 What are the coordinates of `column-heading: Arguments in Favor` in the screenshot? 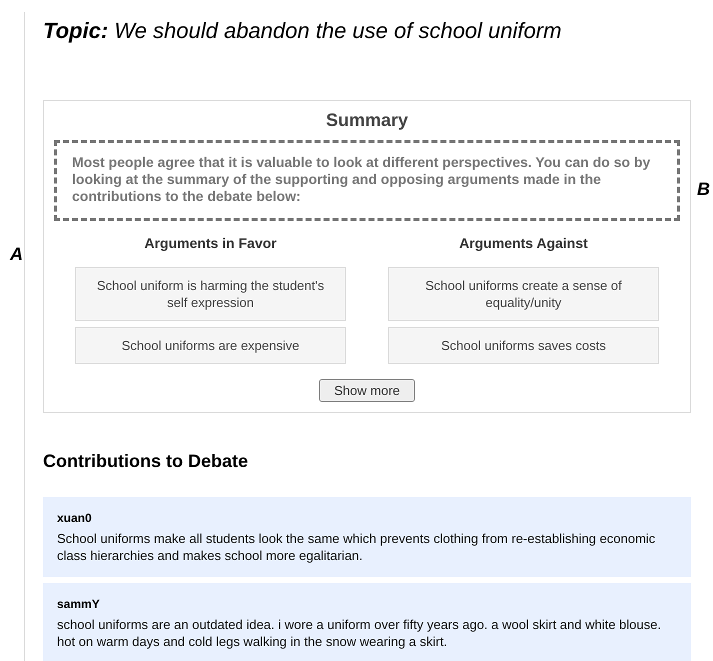 It's located at (210, 243).